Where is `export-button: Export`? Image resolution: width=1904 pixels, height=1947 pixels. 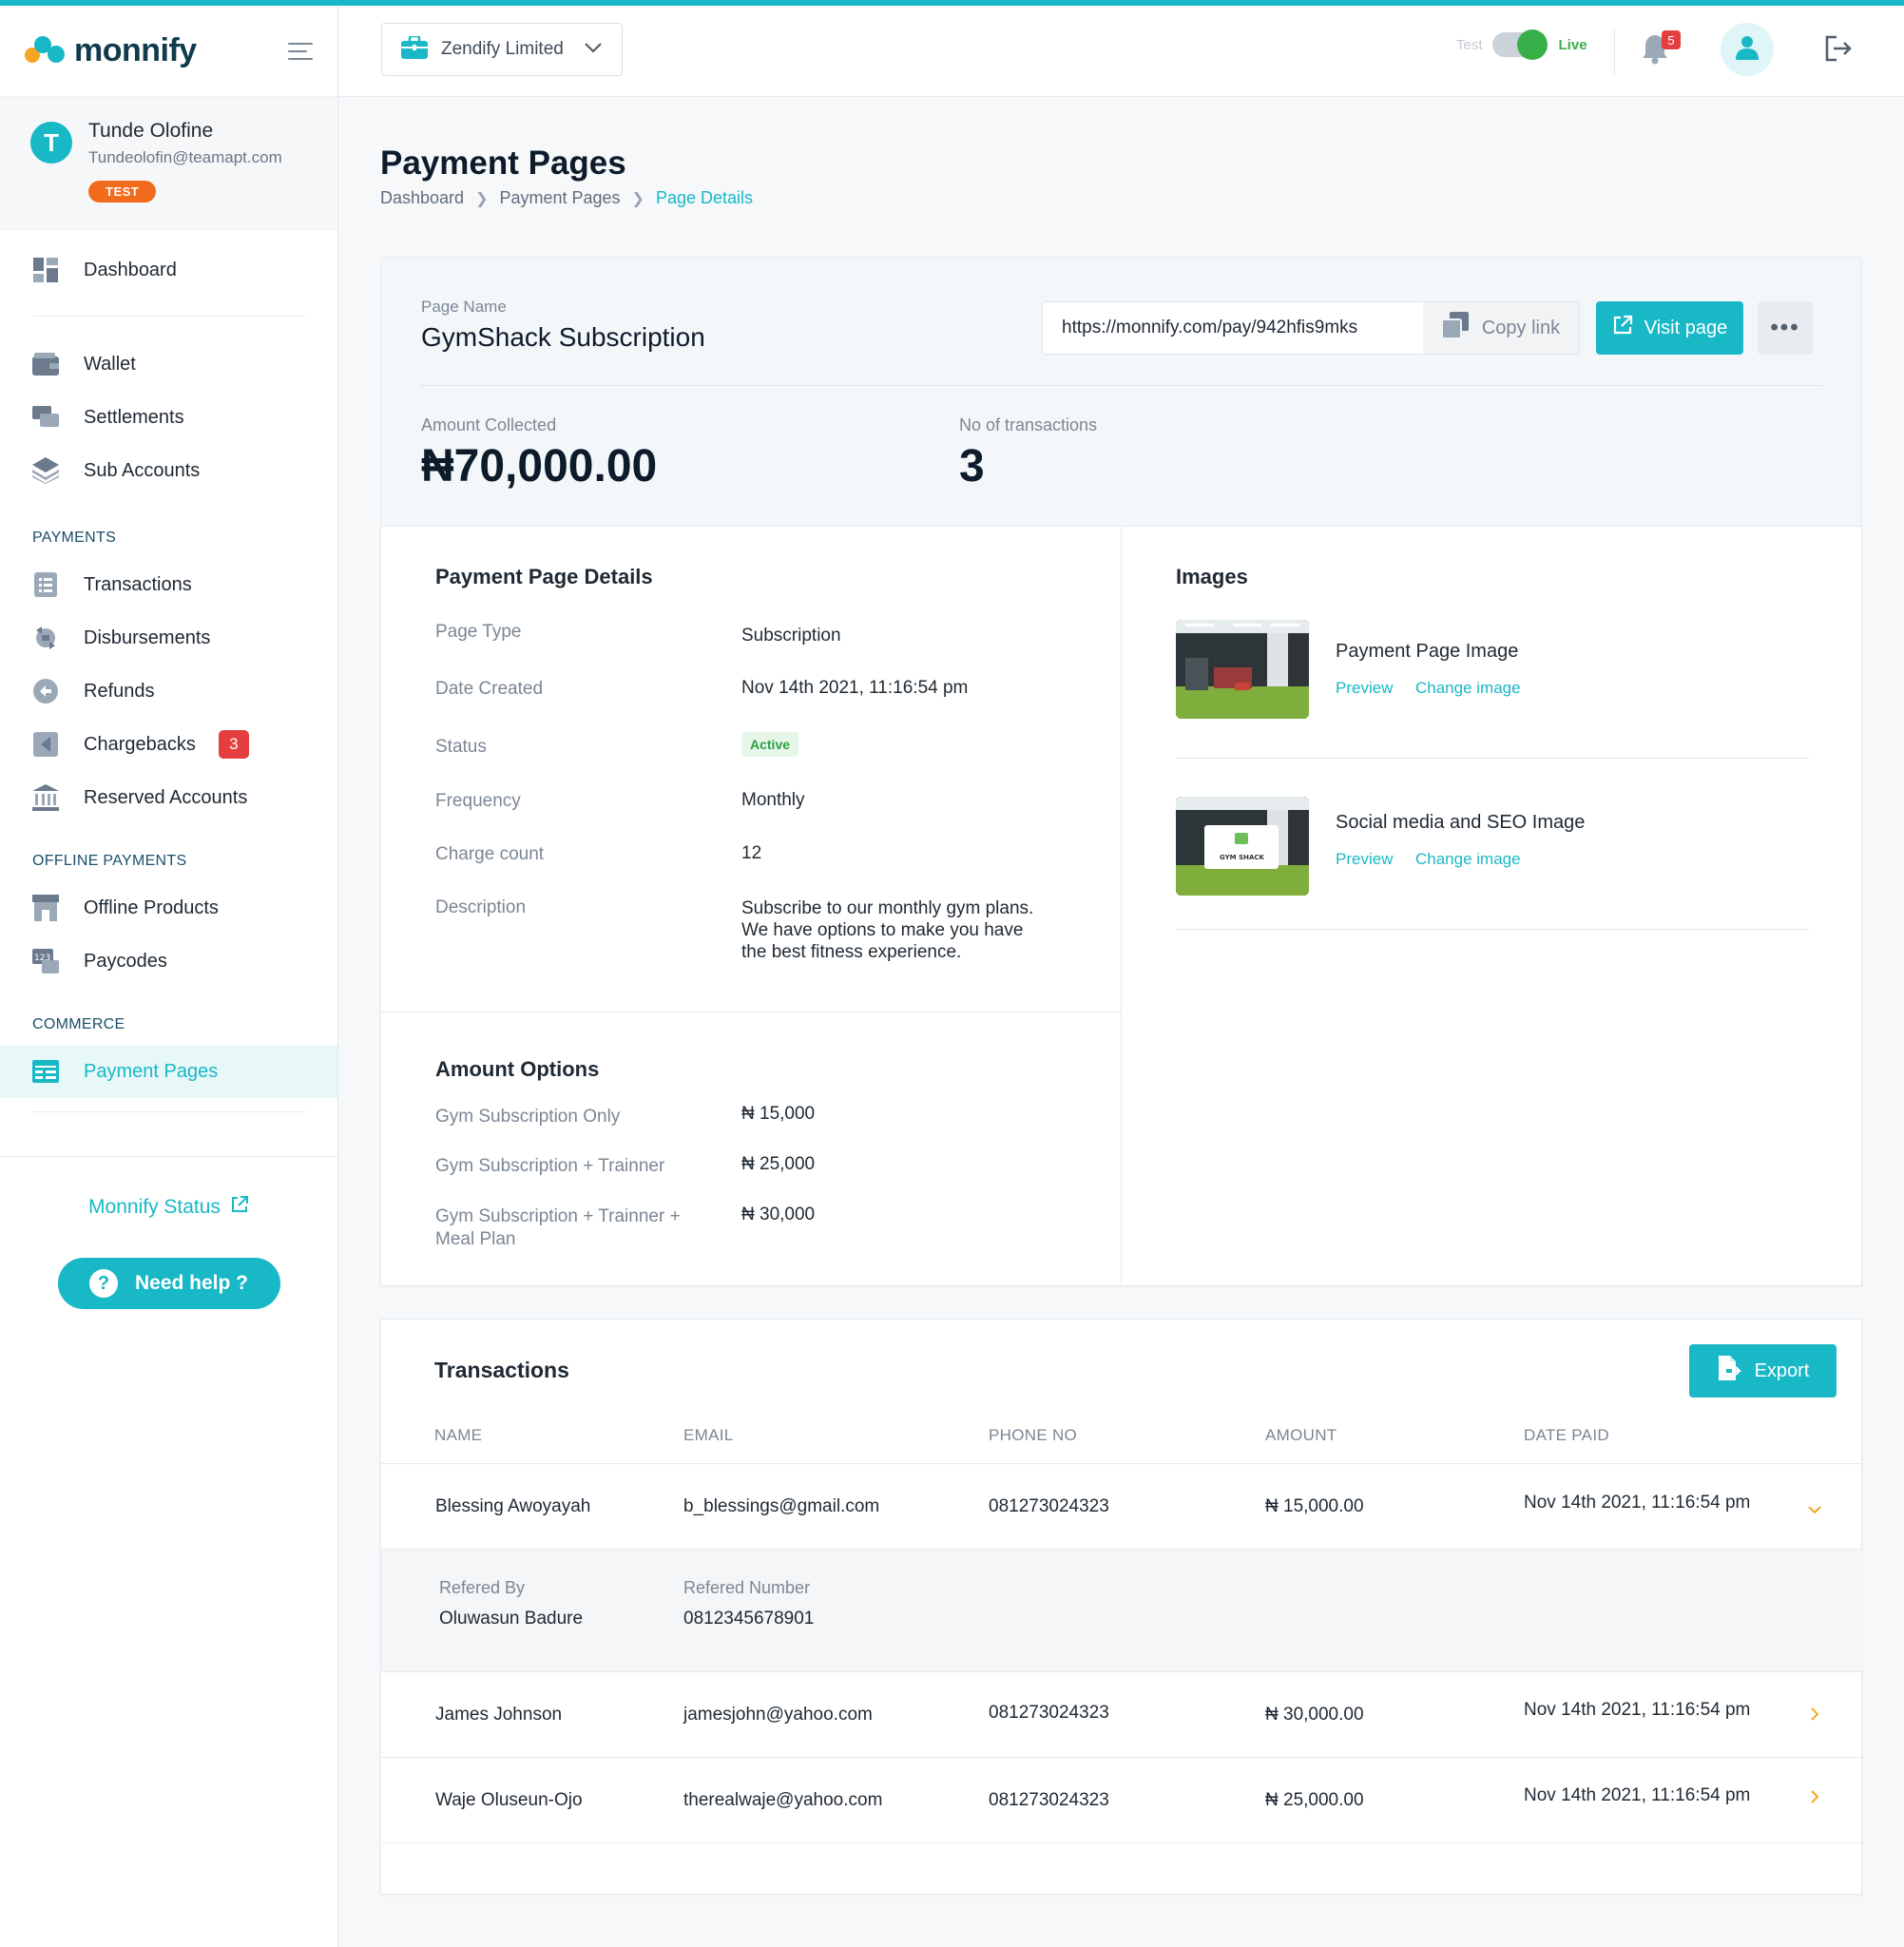 export-button: Export is located at coordinates (1763, 1371).